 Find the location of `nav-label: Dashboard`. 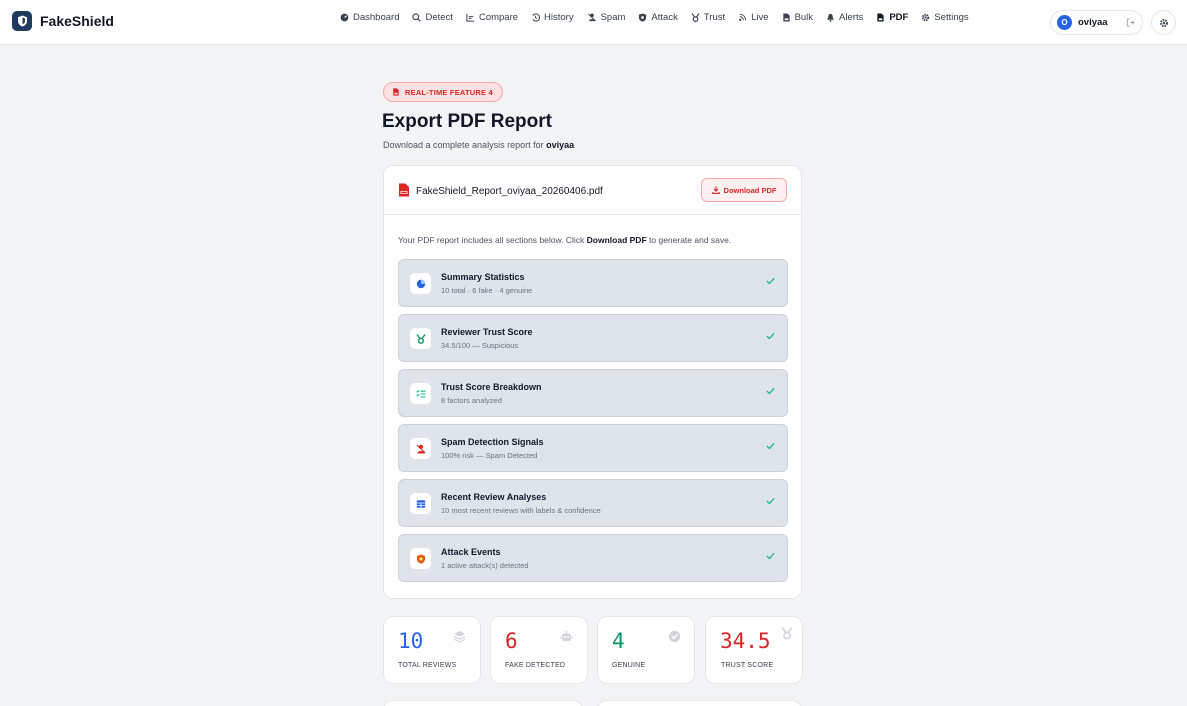

nav-label: Dashboard is located at coordinates (376, 17).